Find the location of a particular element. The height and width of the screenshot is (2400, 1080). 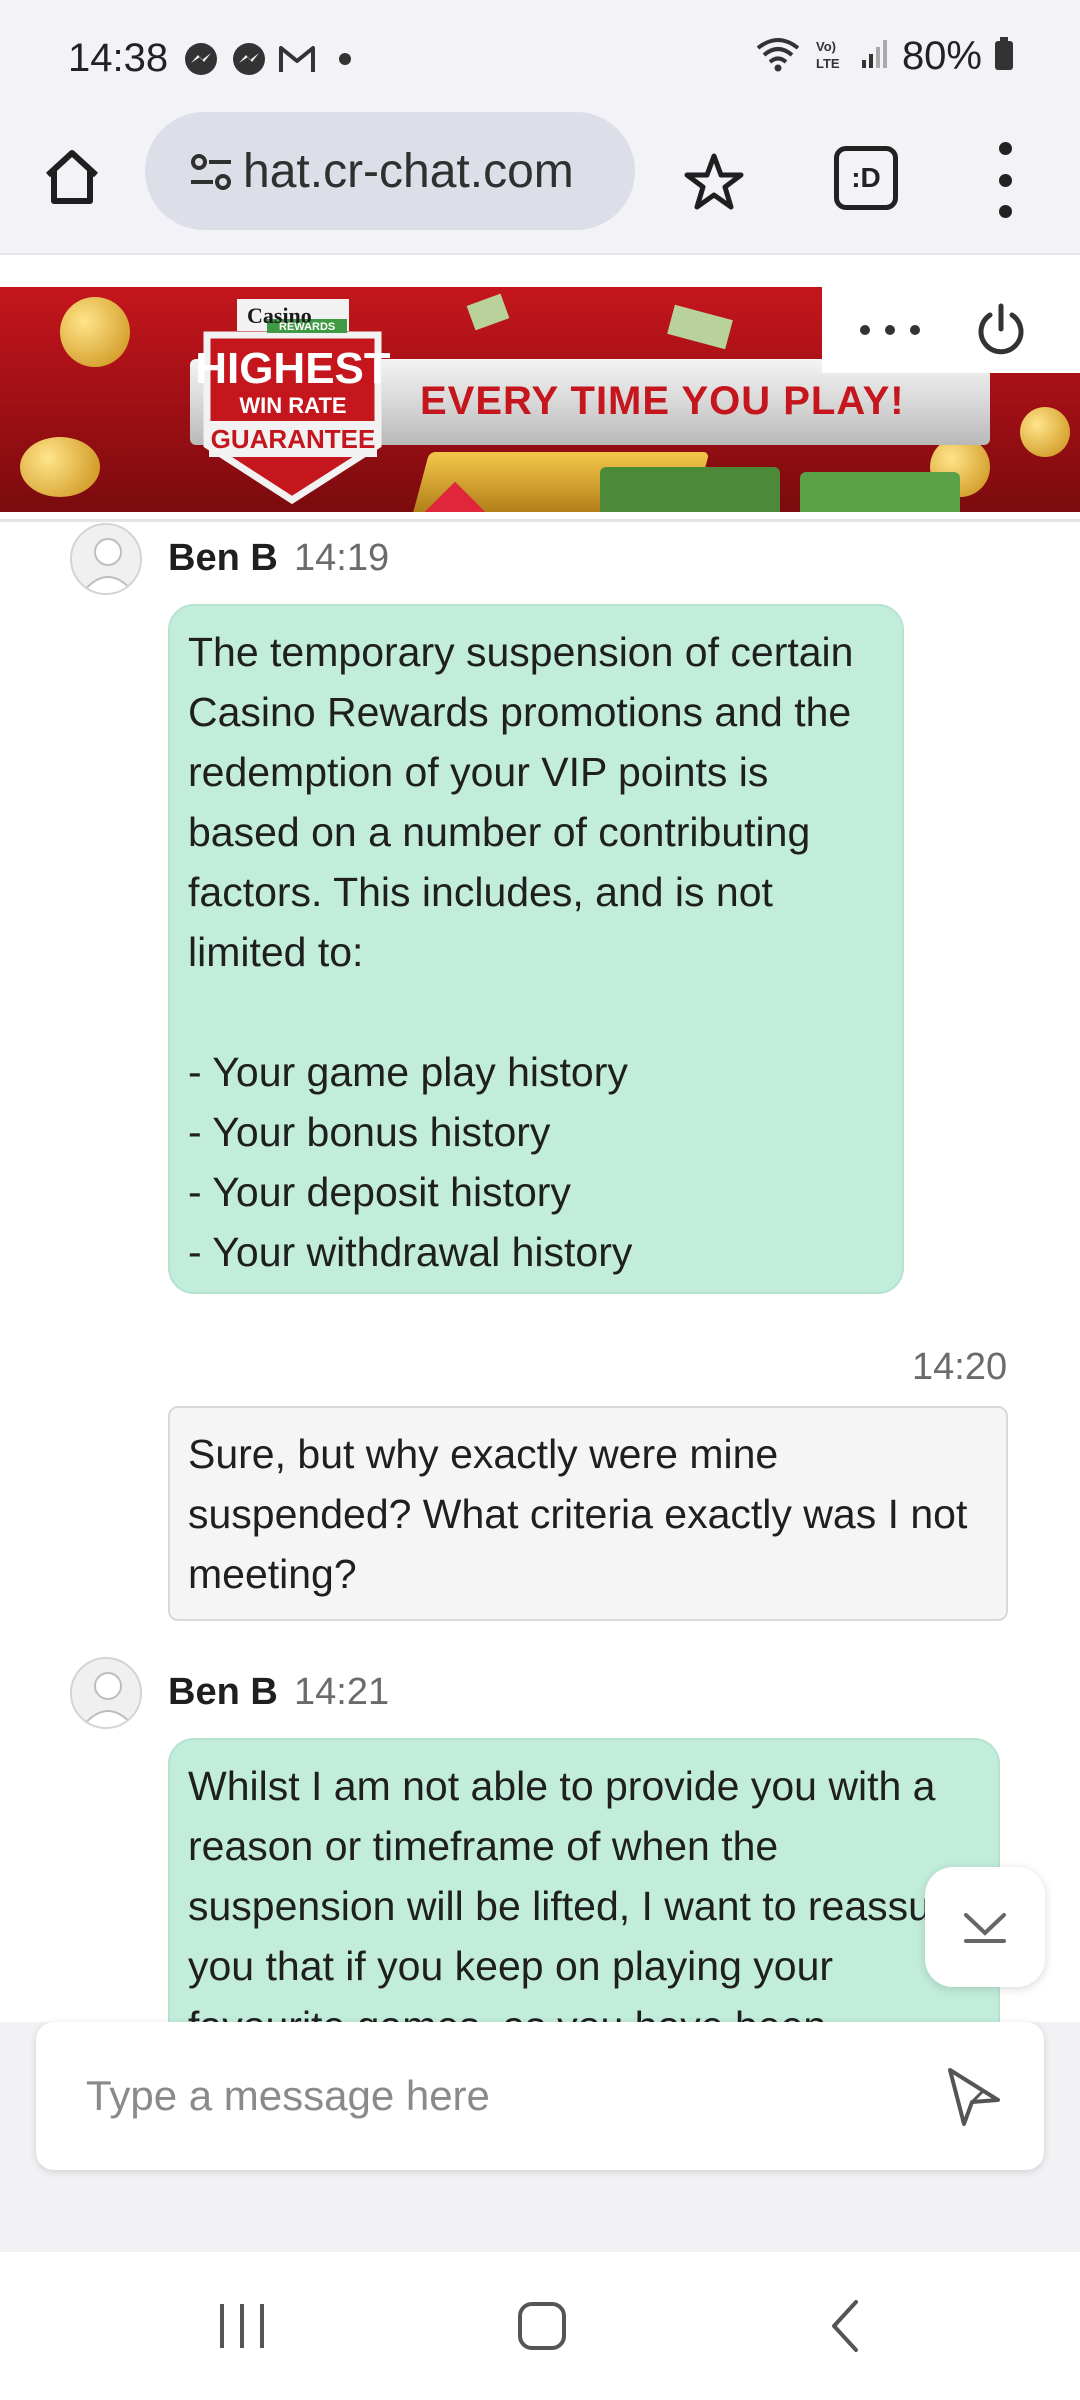

banner-brand-rewards: REWARDS is located at coordinates (307, 327).